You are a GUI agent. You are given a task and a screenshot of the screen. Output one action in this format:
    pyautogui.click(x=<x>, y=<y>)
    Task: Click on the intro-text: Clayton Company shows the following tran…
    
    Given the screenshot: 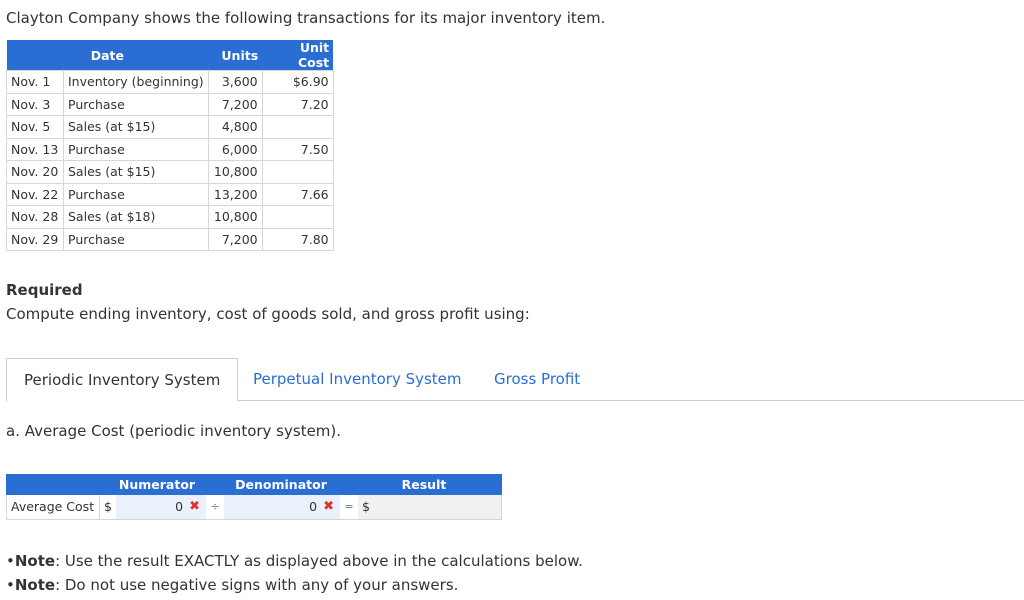 What is the action you would take?
    pyautogui.click(x=306, y=18)
    